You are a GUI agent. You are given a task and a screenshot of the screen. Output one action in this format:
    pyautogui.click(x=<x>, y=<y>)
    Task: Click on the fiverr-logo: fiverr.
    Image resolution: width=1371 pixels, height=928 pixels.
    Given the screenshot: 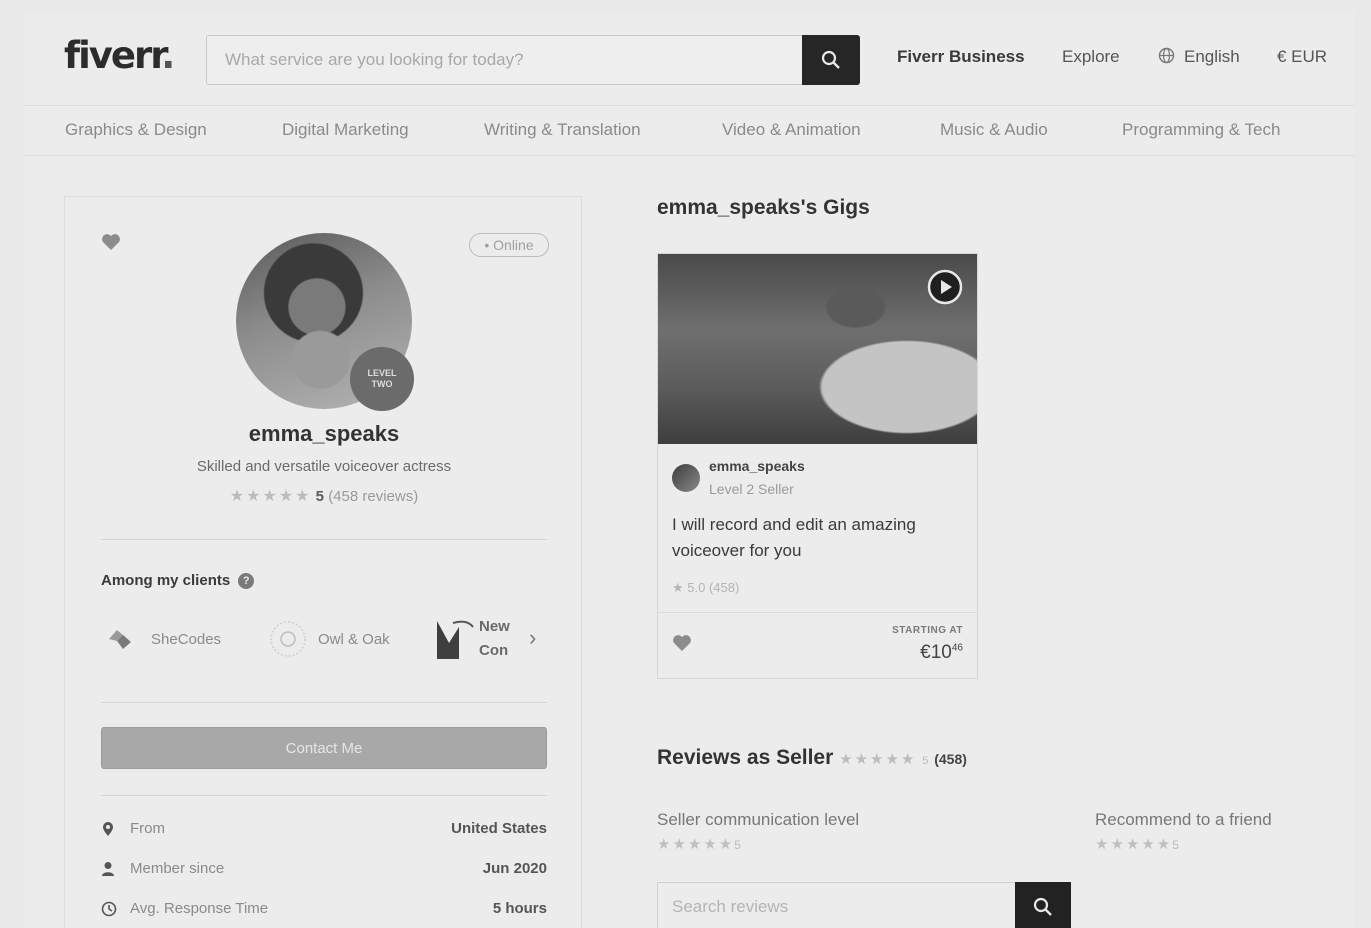 What is the action you would take?
    pyautogui.click(x=119, y=55)
    